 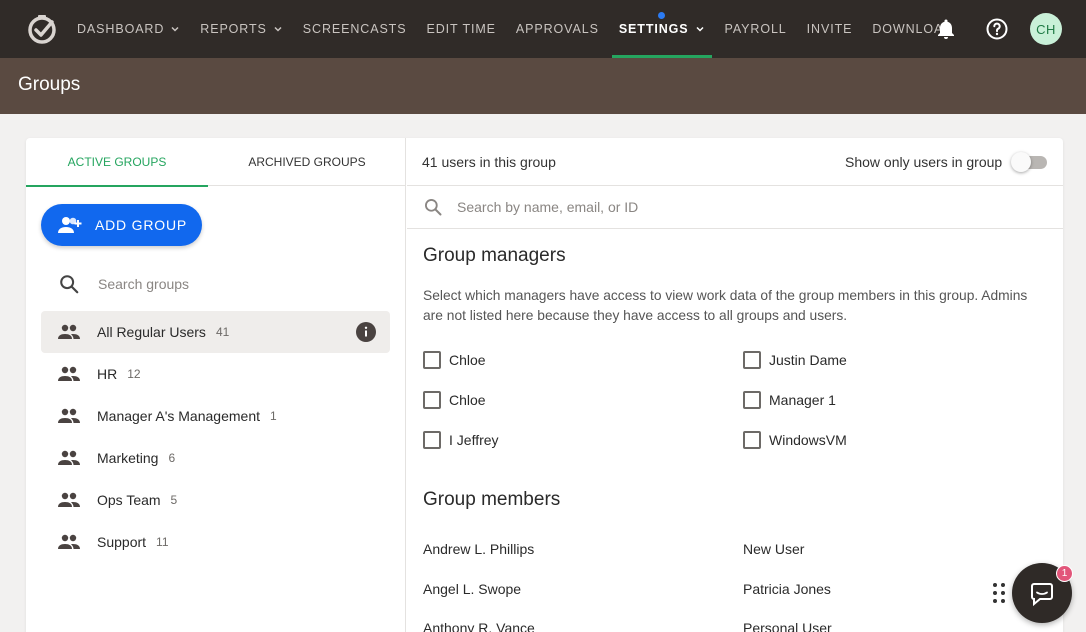 What do you see at coordinates (141, 225) in the screenshot?
I see `add-group-label: ADD GROUP` at bounding box center [141, 225].